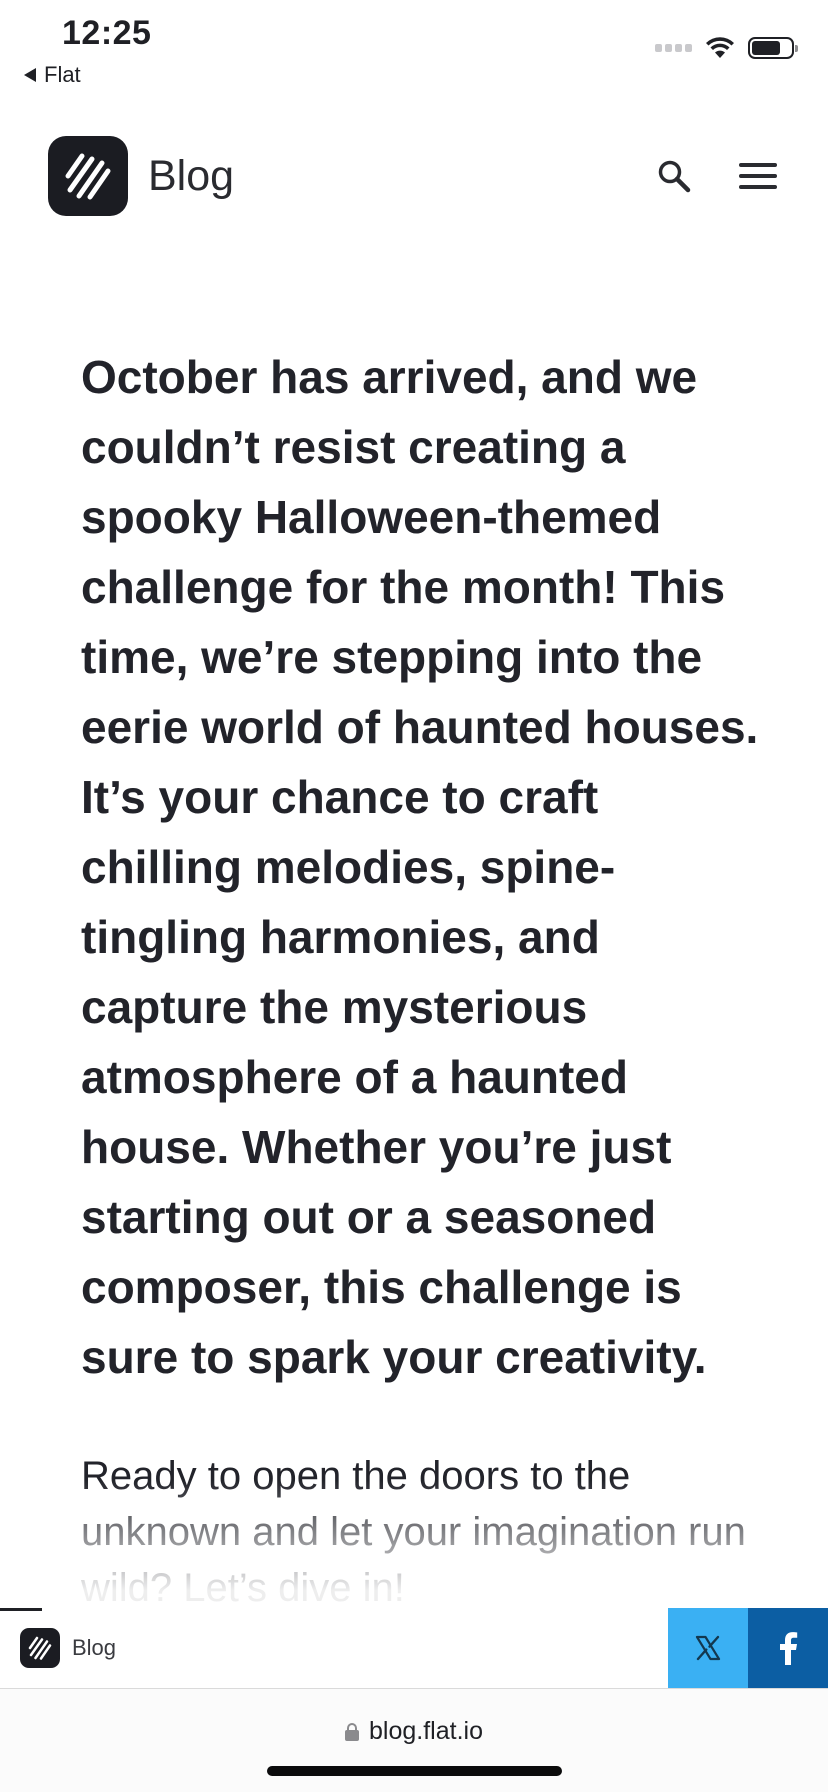 The width and height of the screenshot is (828, 1792). I want to click on address-field: blog.flat.io, so click(414, 1731).